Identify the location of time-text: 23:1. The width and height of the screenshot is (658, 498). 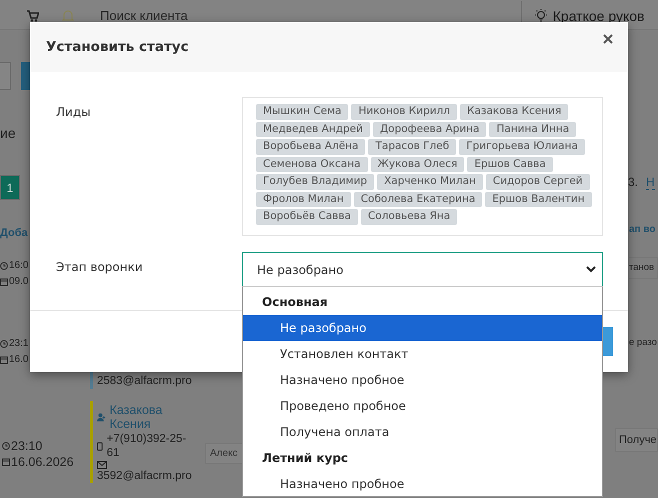
(18, 344).